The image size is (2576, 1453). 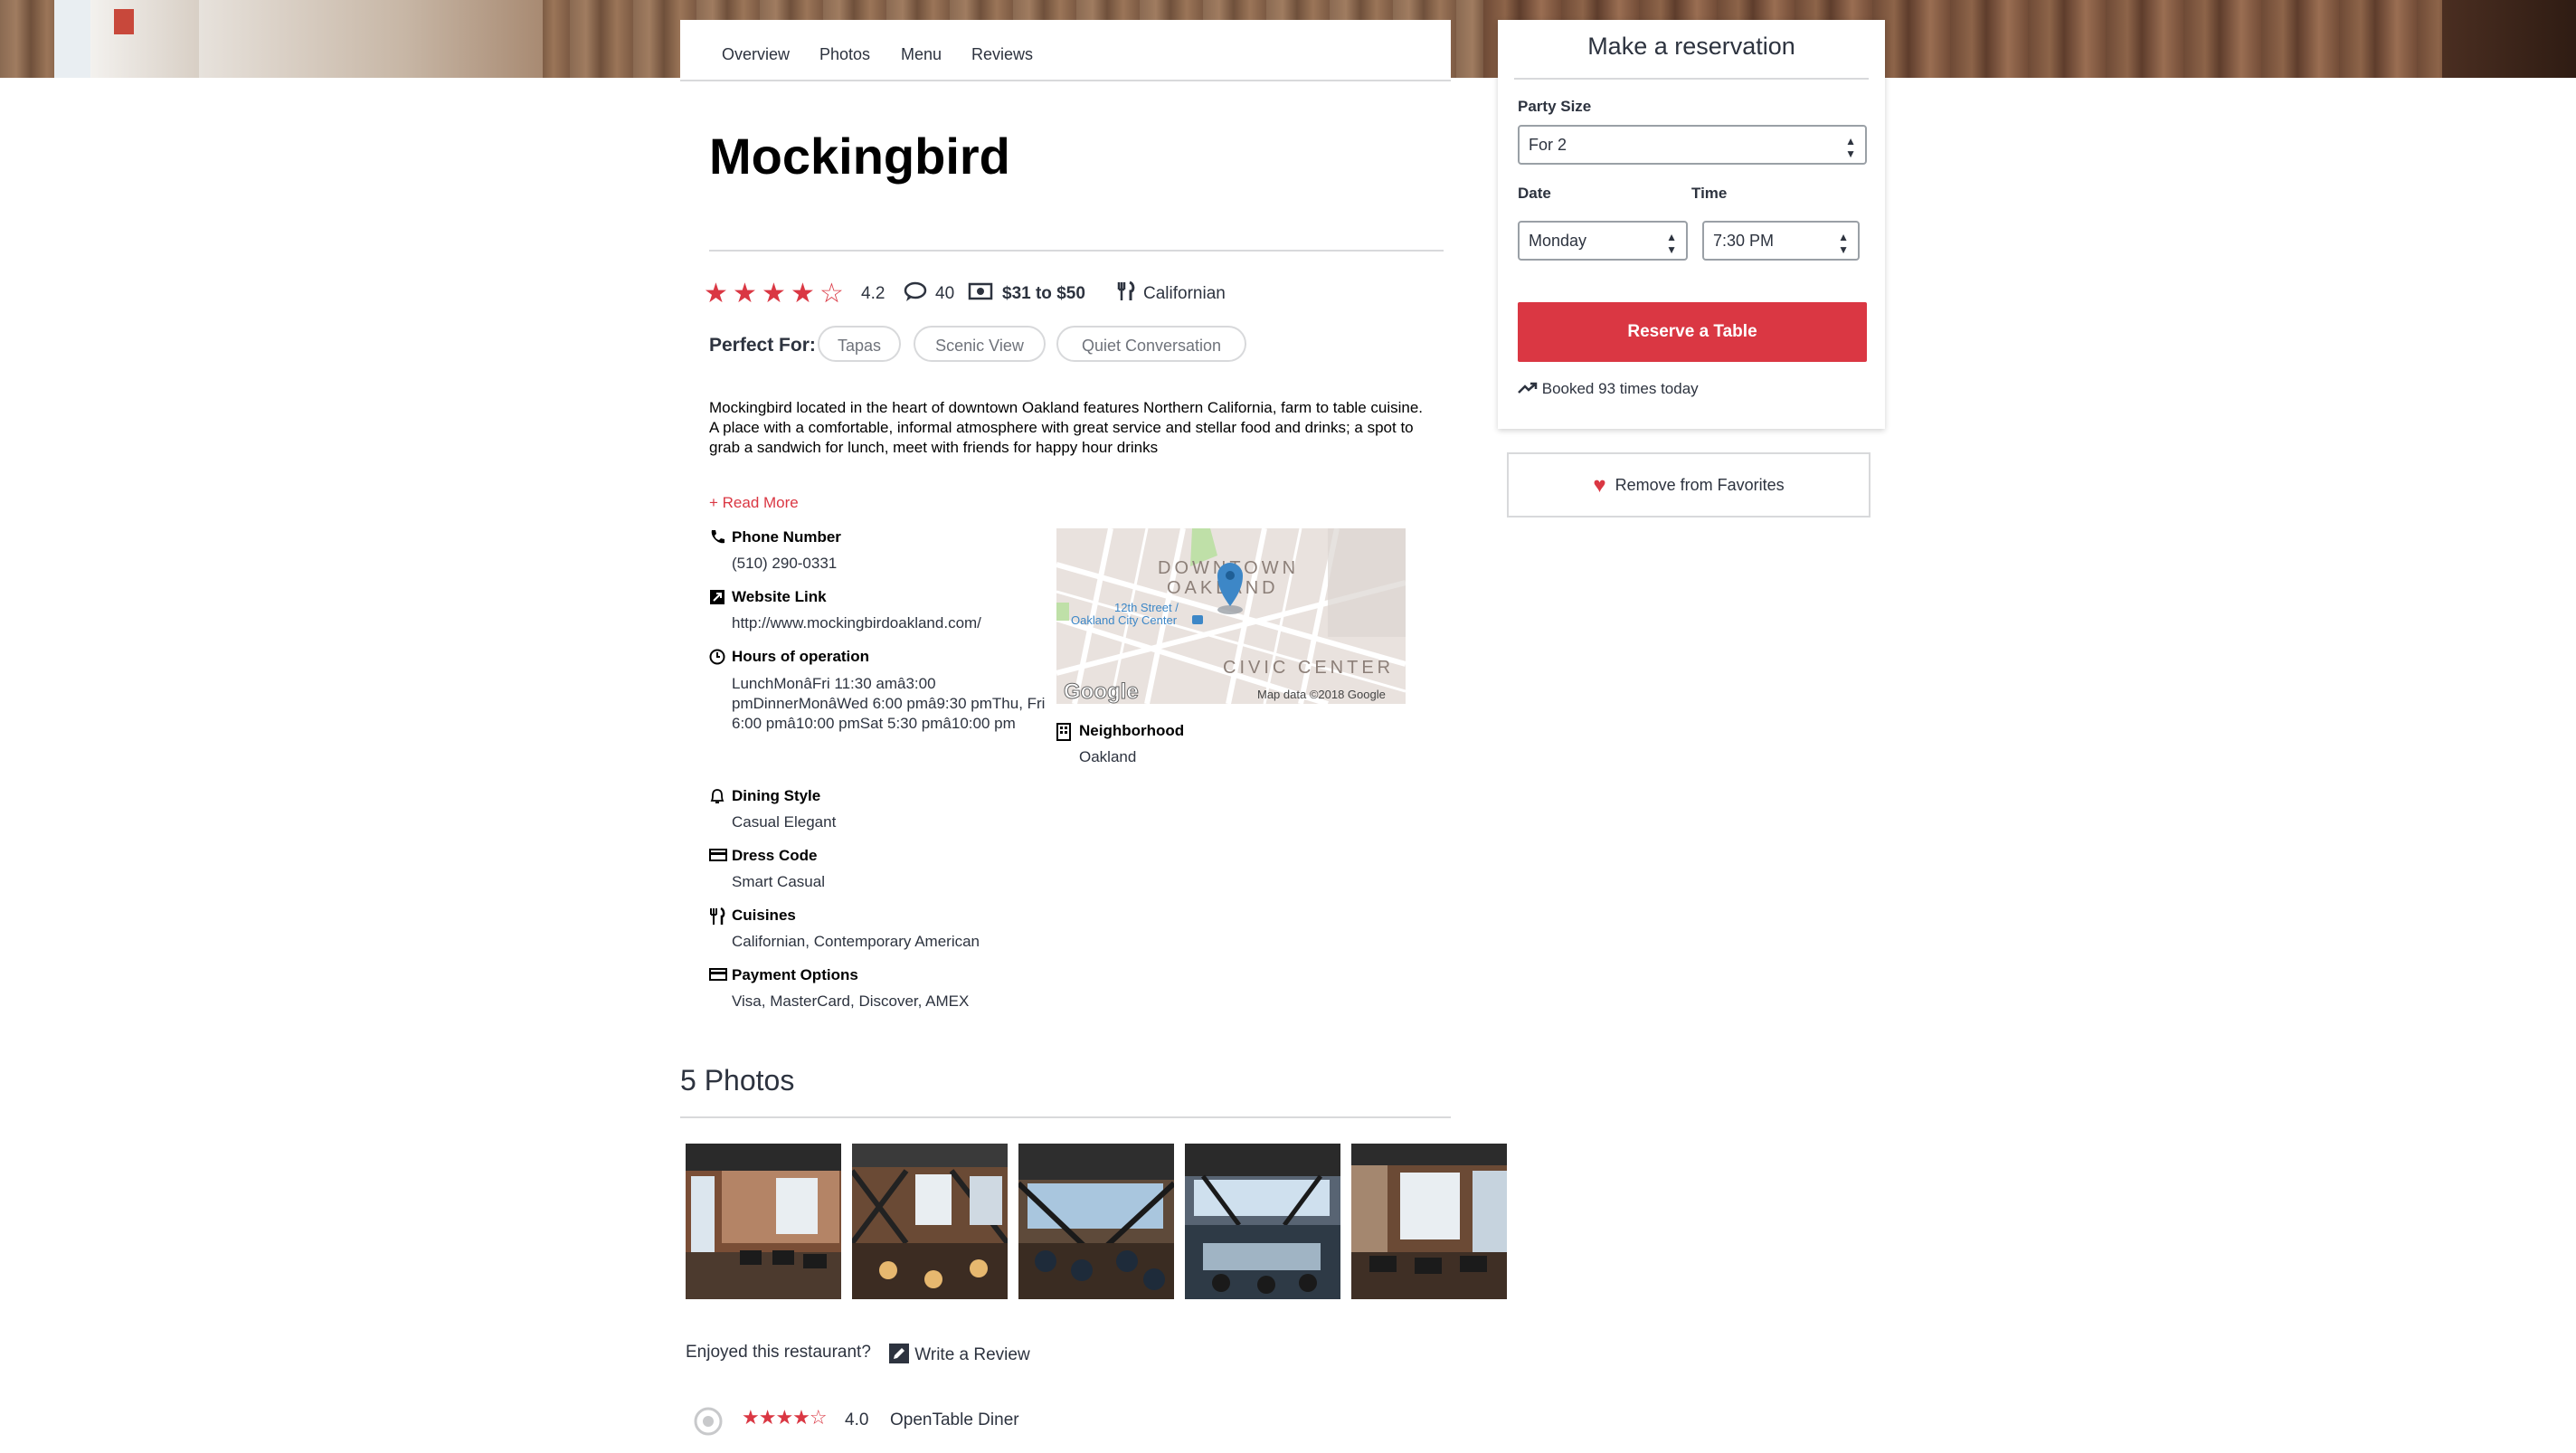 What do you see at coordinates (857, 1419) in the screenshot?
I see `review-rating: 4.0` at bounding box center [857, 1419].